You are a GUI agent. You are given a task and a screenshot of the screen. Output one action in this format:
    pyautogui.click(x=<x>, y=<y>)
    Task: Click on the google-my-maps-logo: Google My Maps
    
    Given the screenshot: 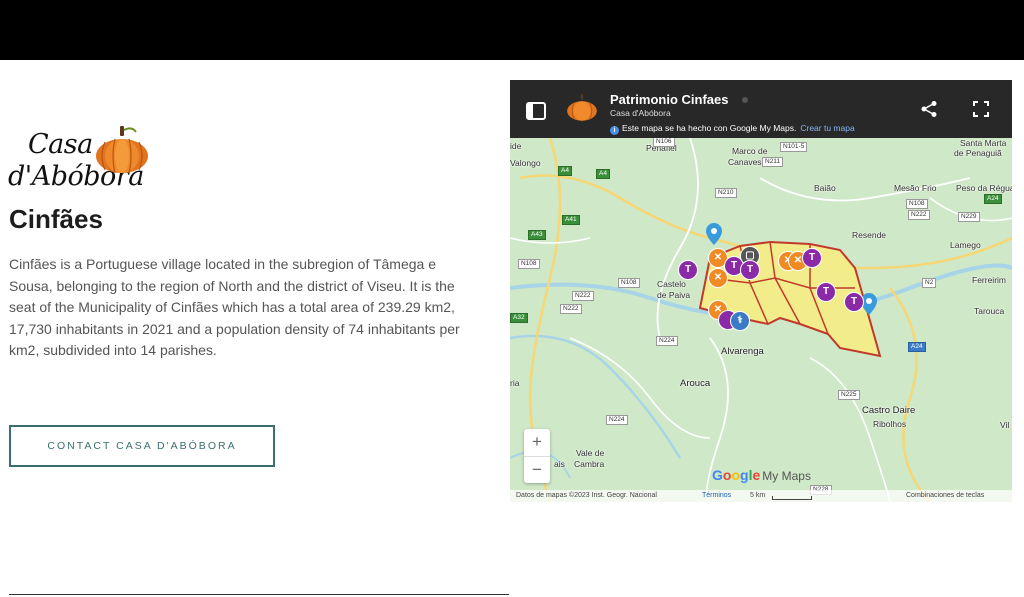 What is the action you would take?
    pyautogui.click(x=761, y=475)
    